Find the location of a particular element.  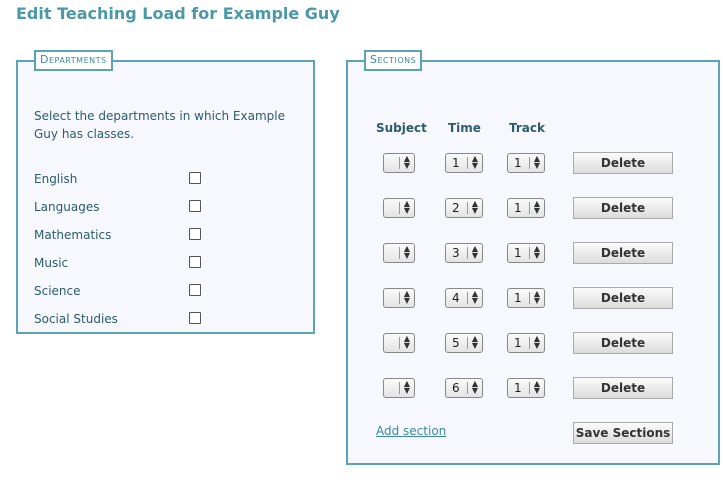

time-select: 4 ▲ ▼ is located at coordinates (464, 298).